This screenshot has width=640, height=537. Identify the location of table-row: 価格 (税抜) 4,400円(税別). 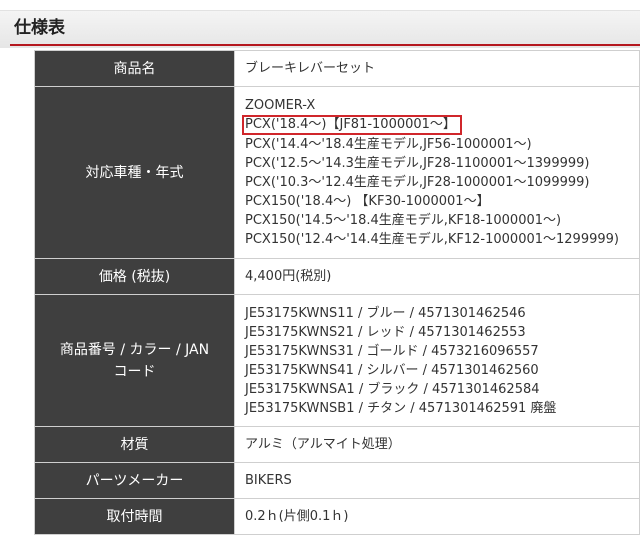
(337, 276).